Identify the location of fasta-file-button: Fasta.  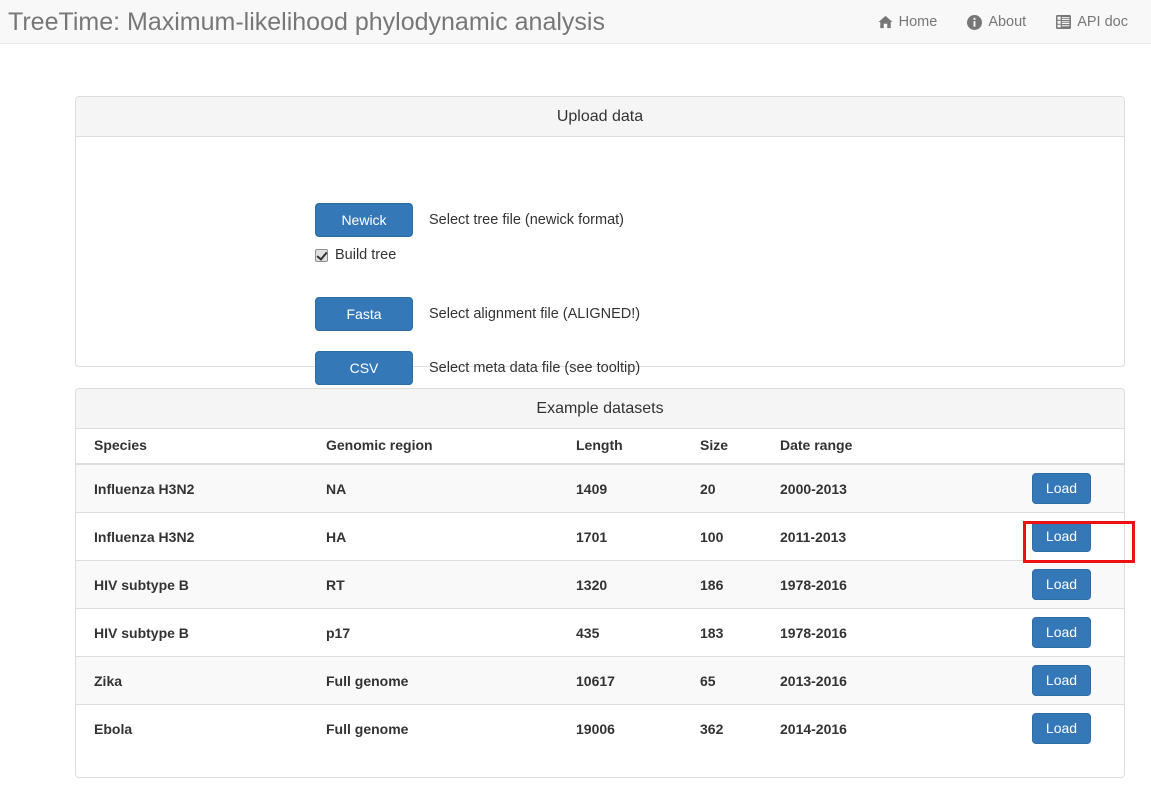
(364, 314).